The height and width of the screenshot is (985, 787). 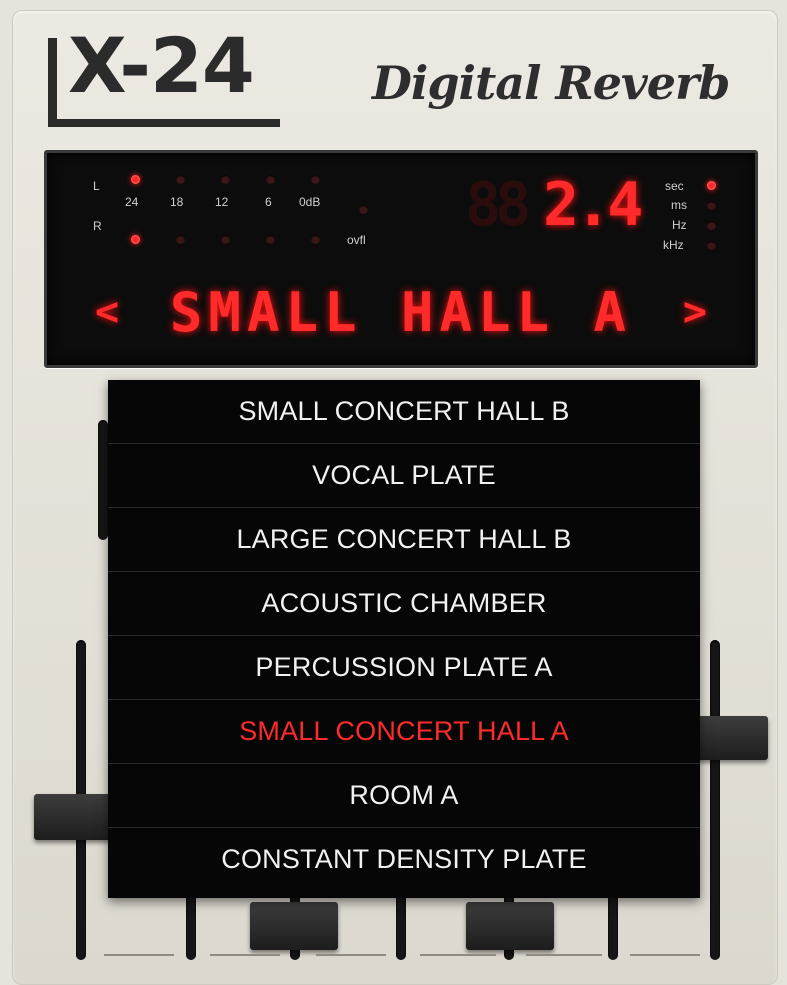 What do you see at coordinates (711, 225) in the screenshot?
I see `unit-led-hz` at bounding box center [711, 225].